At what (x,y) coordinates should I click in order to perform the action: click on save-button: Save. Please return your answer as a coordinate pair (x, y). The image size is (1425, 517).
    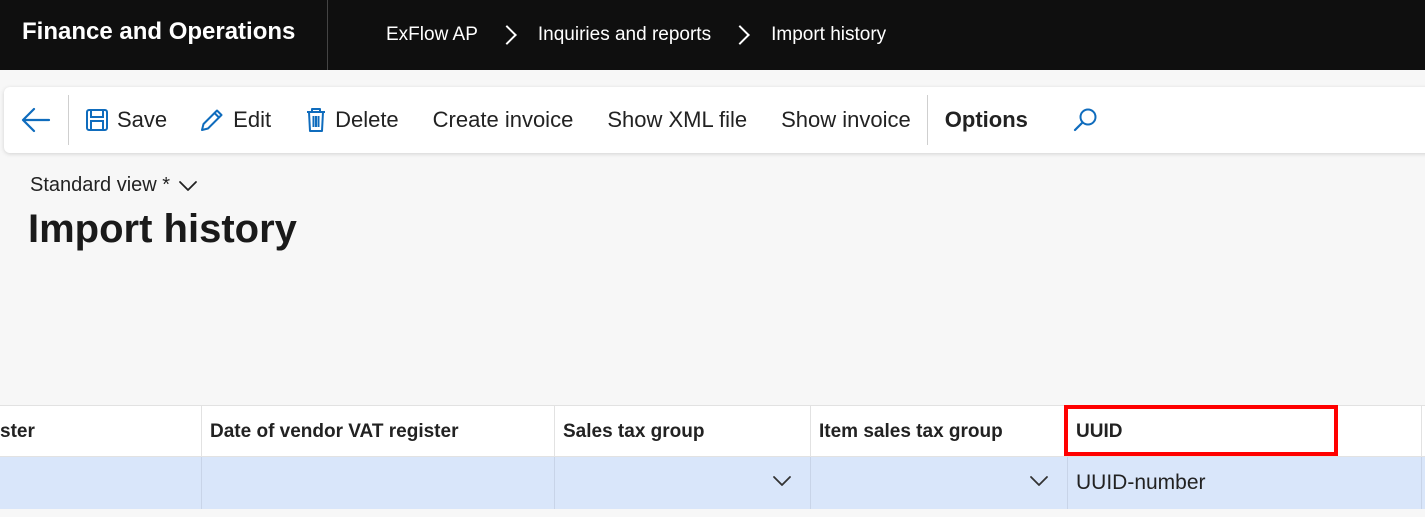
    Looking at the image, I should click on (126, 120).